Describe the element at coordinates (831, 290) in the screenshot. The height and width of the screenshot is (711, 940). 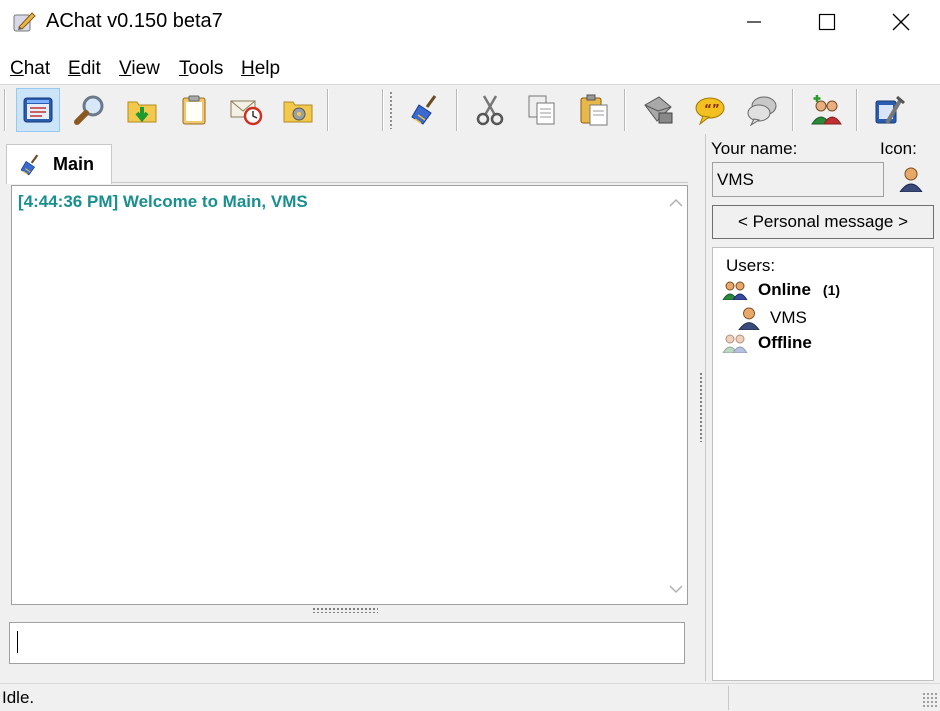
I see `group-online-count: (1)` at that location.